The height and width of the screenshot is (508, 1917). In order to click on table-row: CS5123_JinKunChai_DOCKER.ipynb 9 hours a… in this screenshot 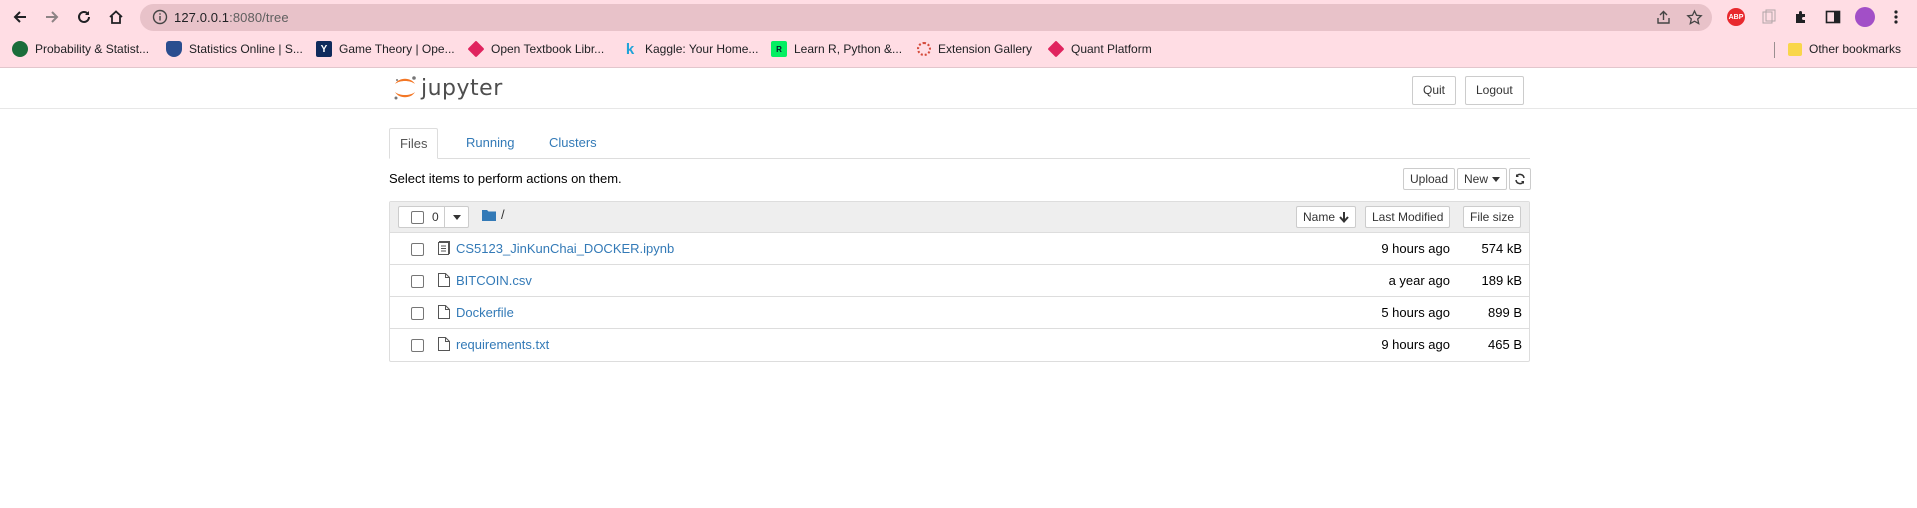, I will do `click(959, 249)`.